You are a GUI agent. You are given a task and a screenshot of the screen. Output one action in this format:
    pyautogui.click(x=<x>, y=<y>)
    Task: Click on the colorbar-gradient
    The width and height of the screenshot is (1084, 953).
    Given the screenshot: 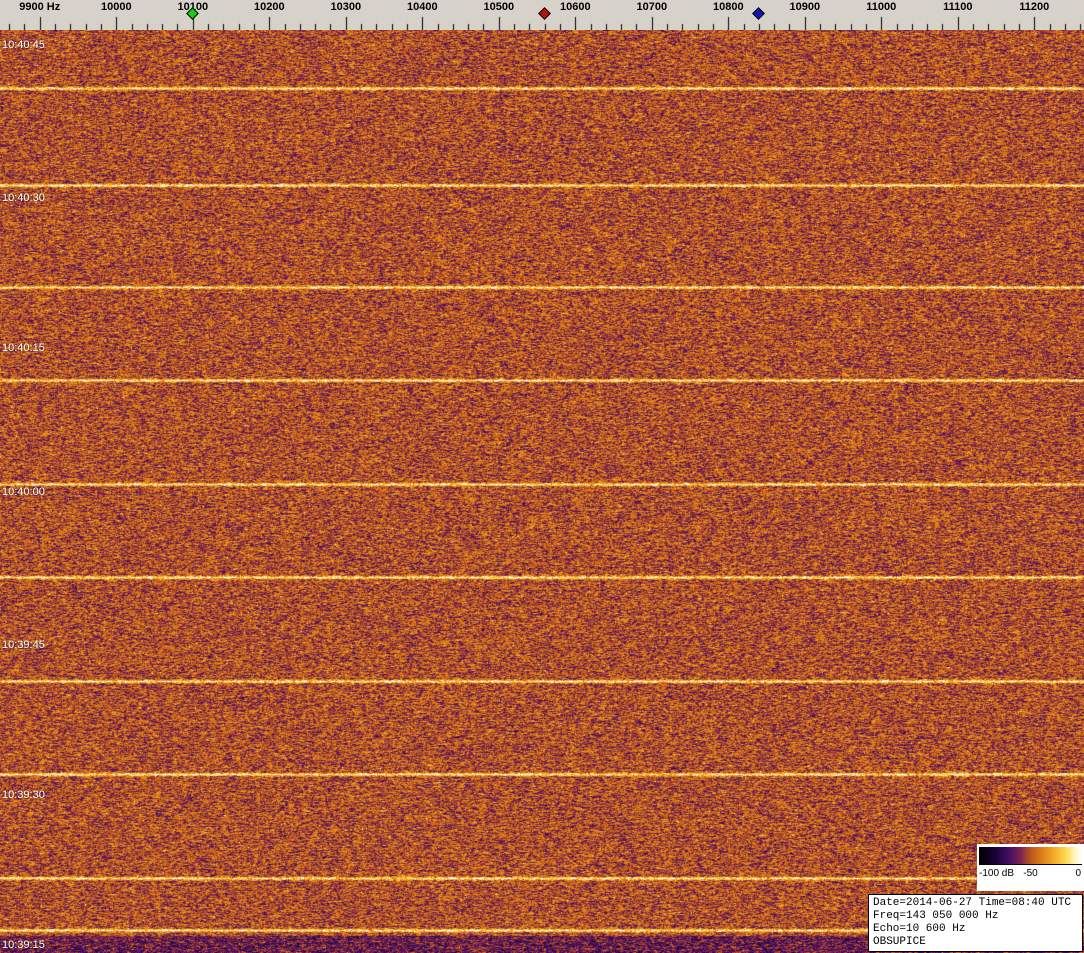 What is the action you would take?
    pyautogui.click(x=1030, y=856)
    